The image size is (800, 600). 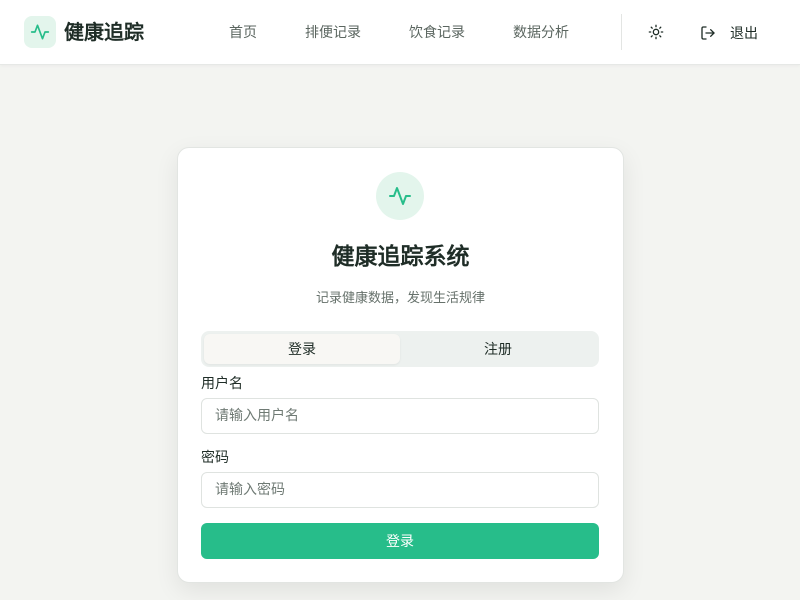 I want to click on logout-button: 退出, so click(x=740, y=33).